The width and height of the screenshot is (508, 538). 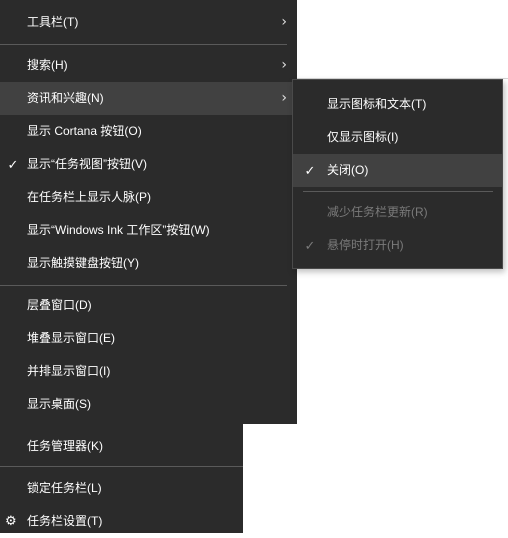 What do you see at coordinates (118, 230) in the screenshot?
I see `menu-item-label: 显示“Windows Ink 工作区”按钮(W)` at bounding box center [118, 230].